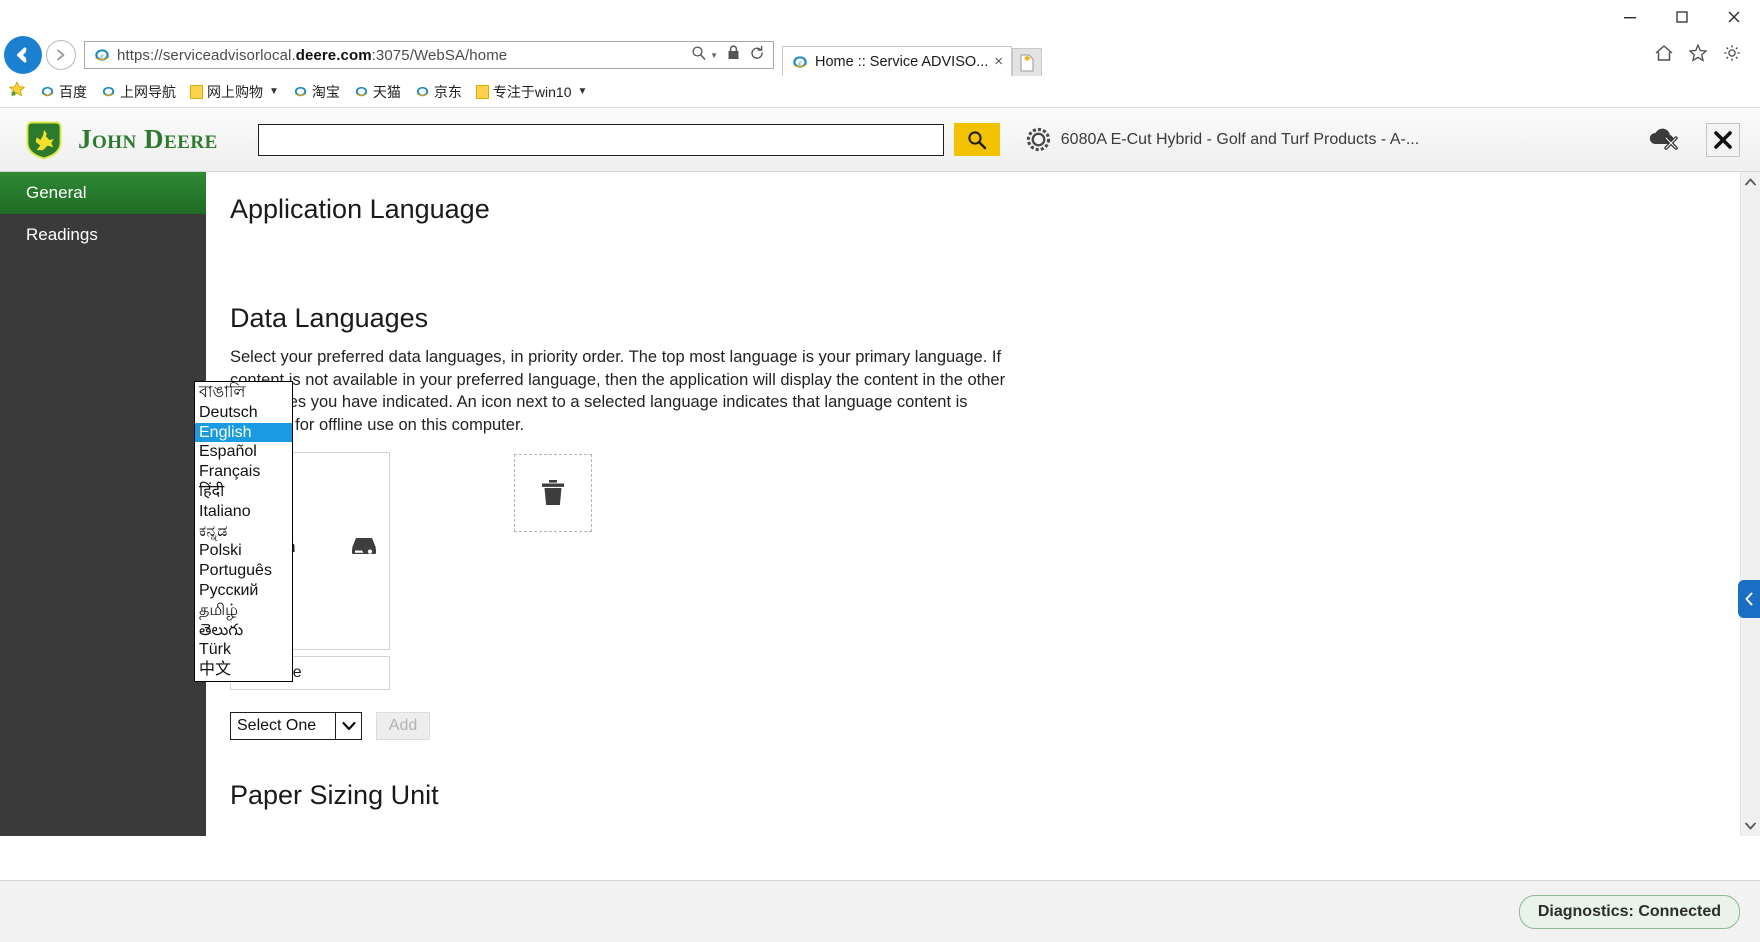  I want to click on close-session-button, so click(1723, 139).